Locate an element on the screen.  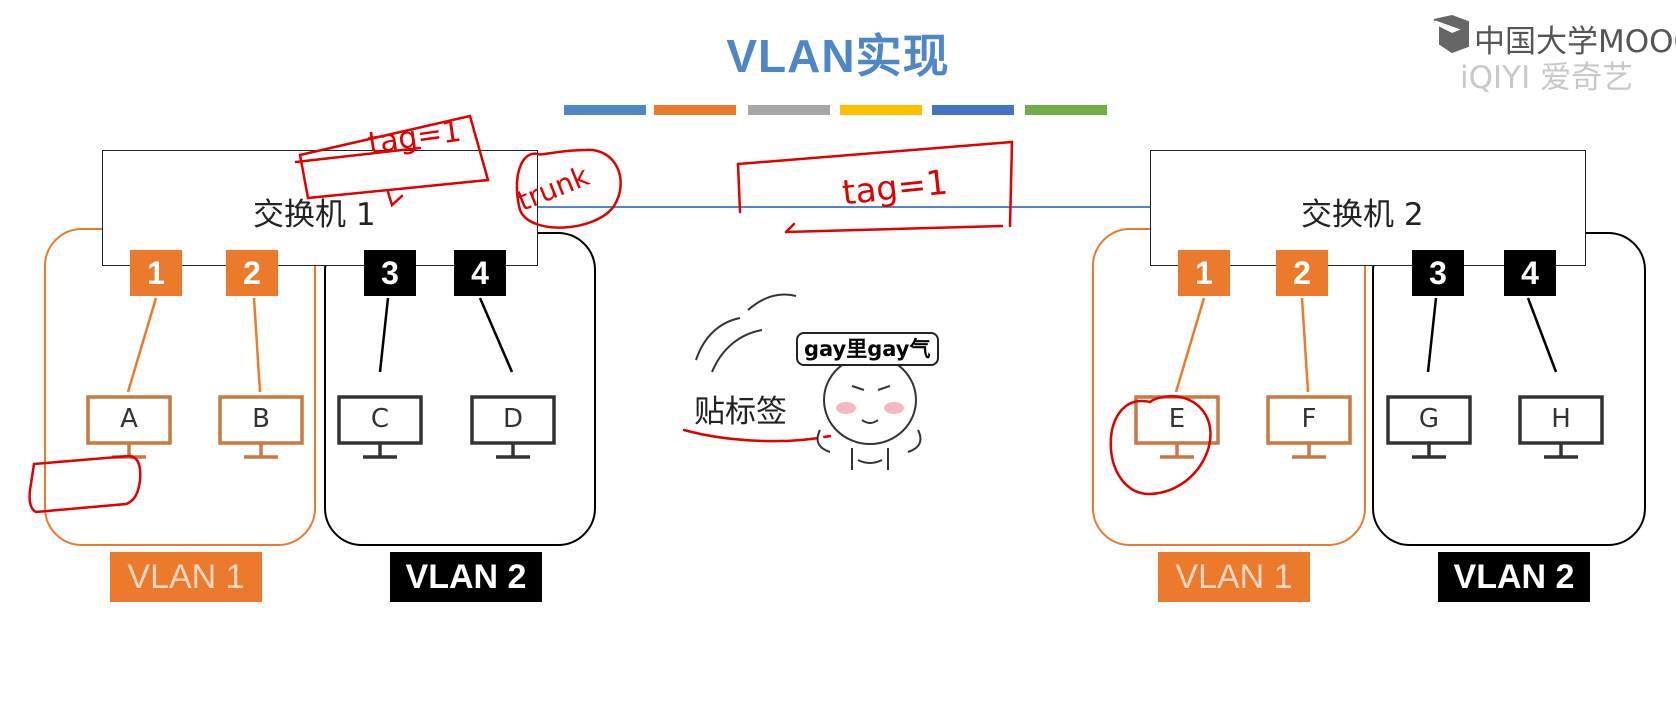
host-C-label: C is located at coordinates (380, 419).